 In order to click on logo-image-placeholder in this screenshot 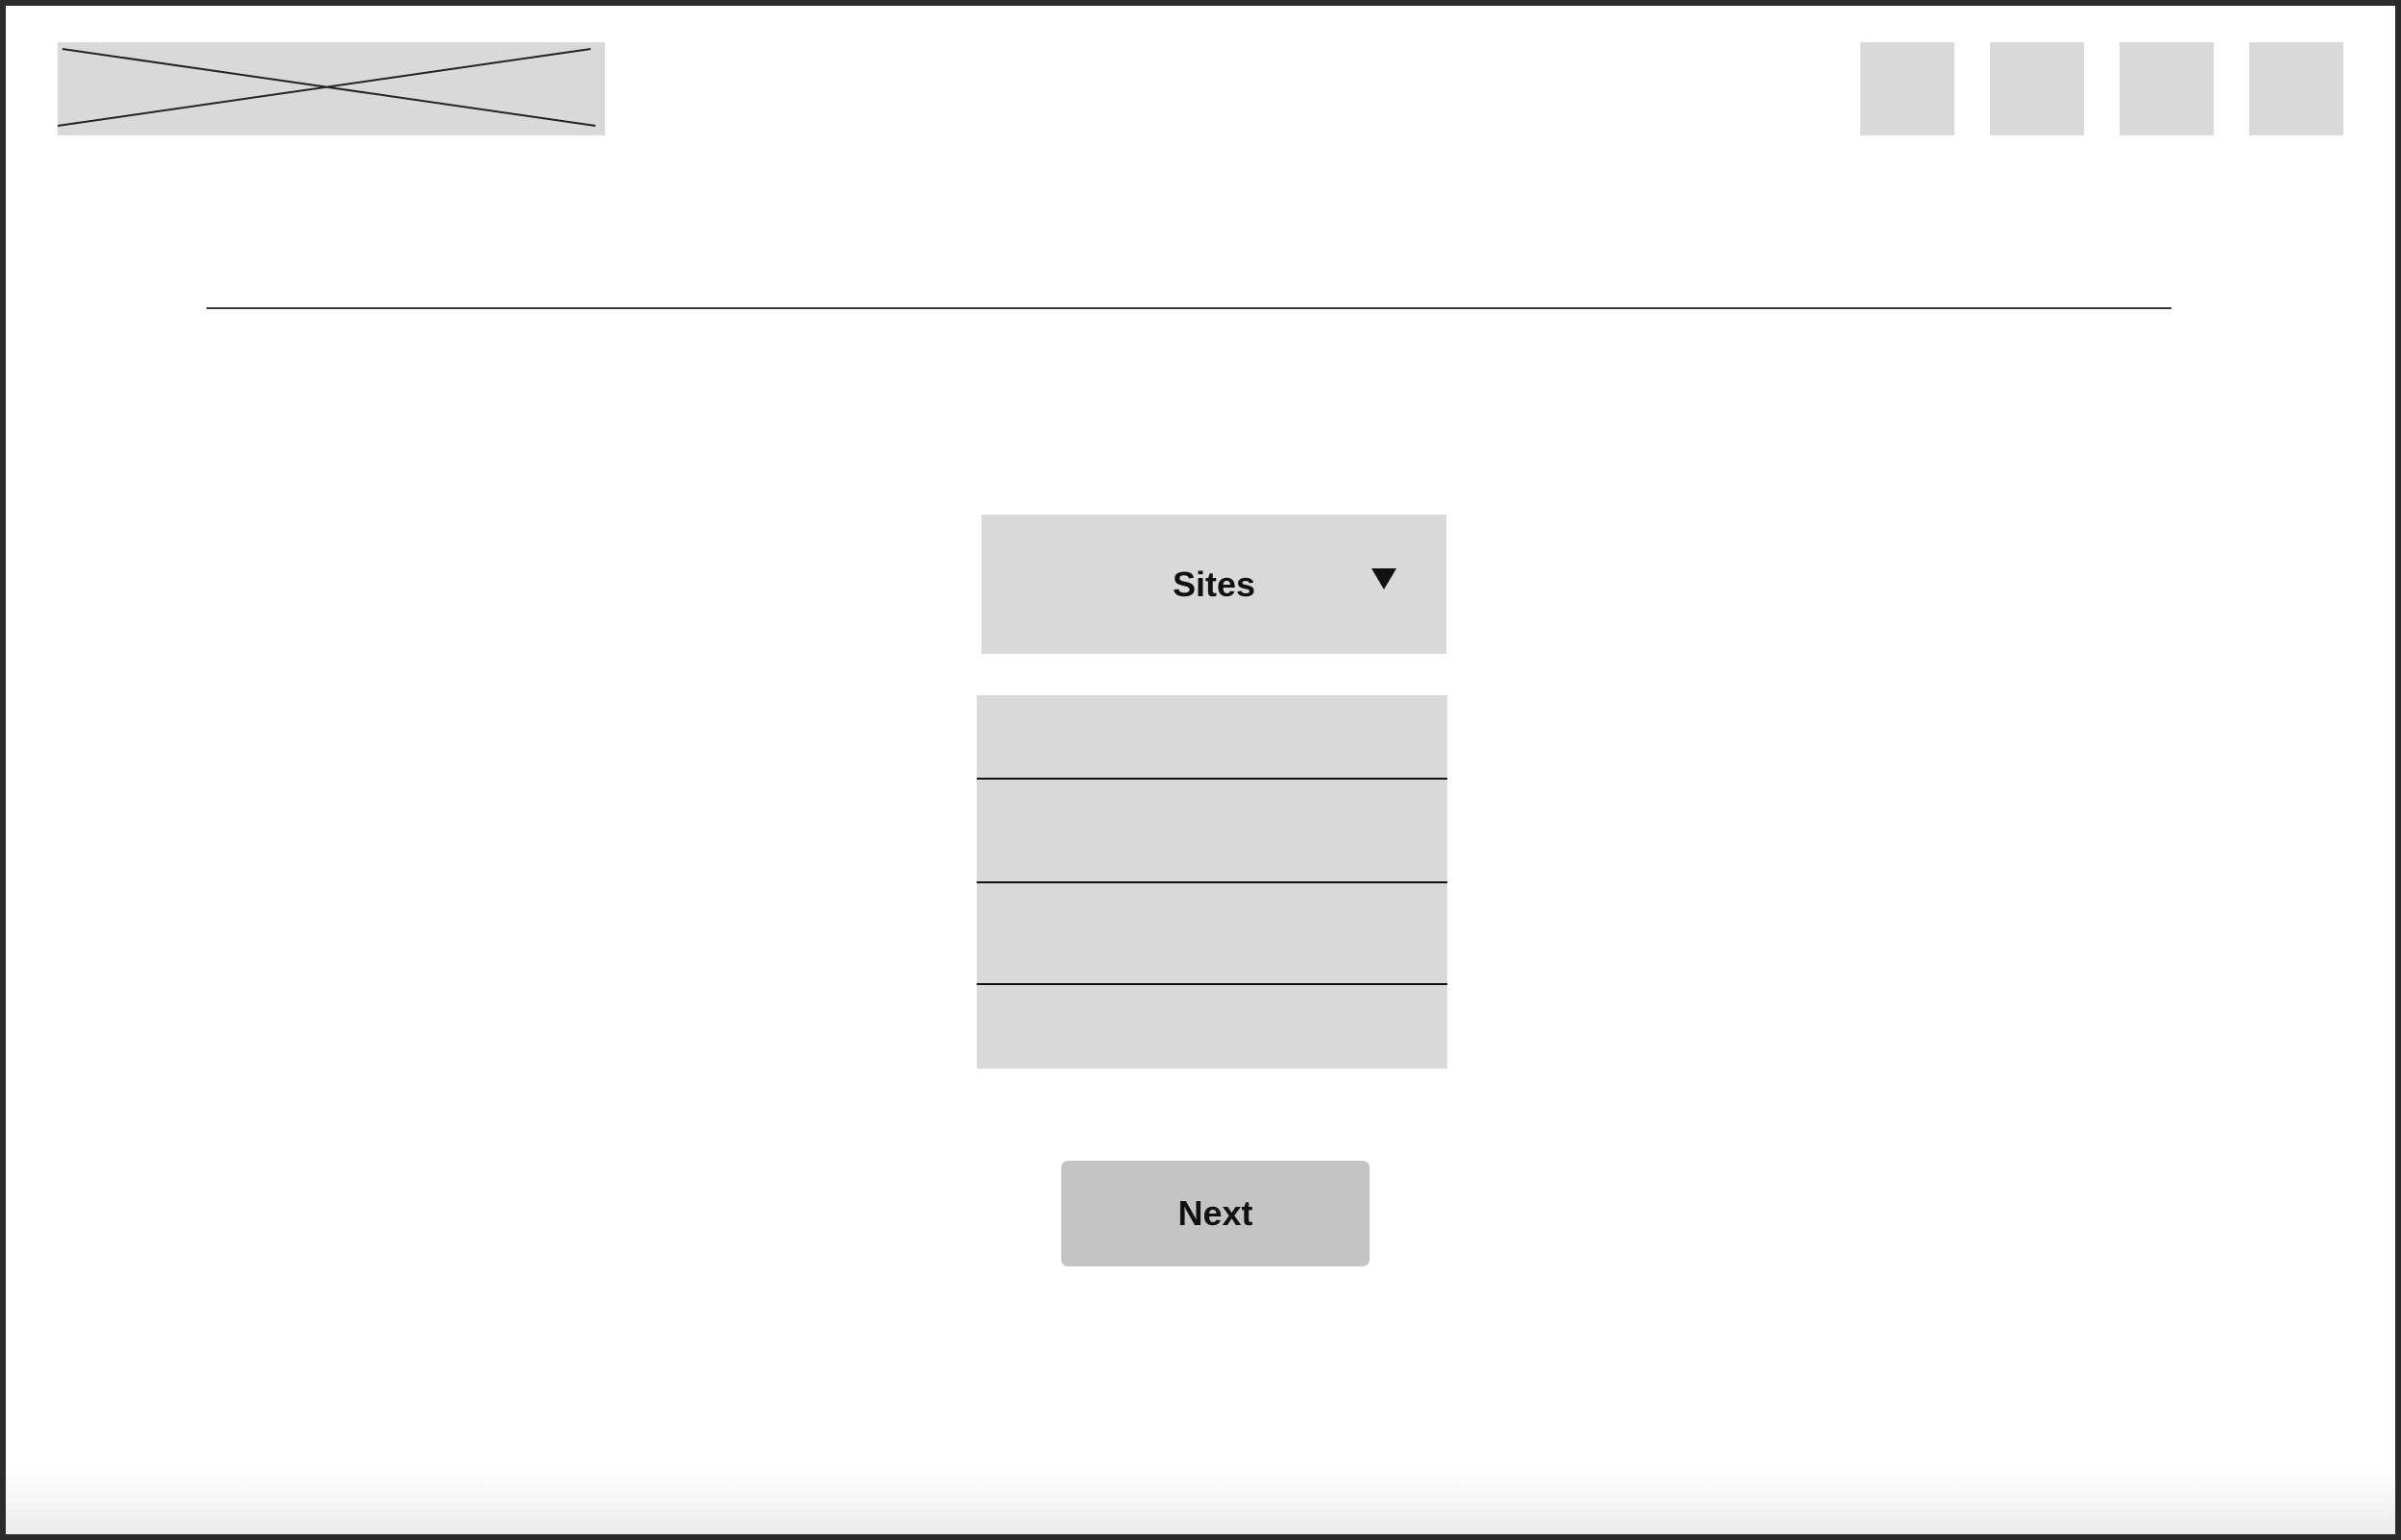, I will do `click(332, 88)`.